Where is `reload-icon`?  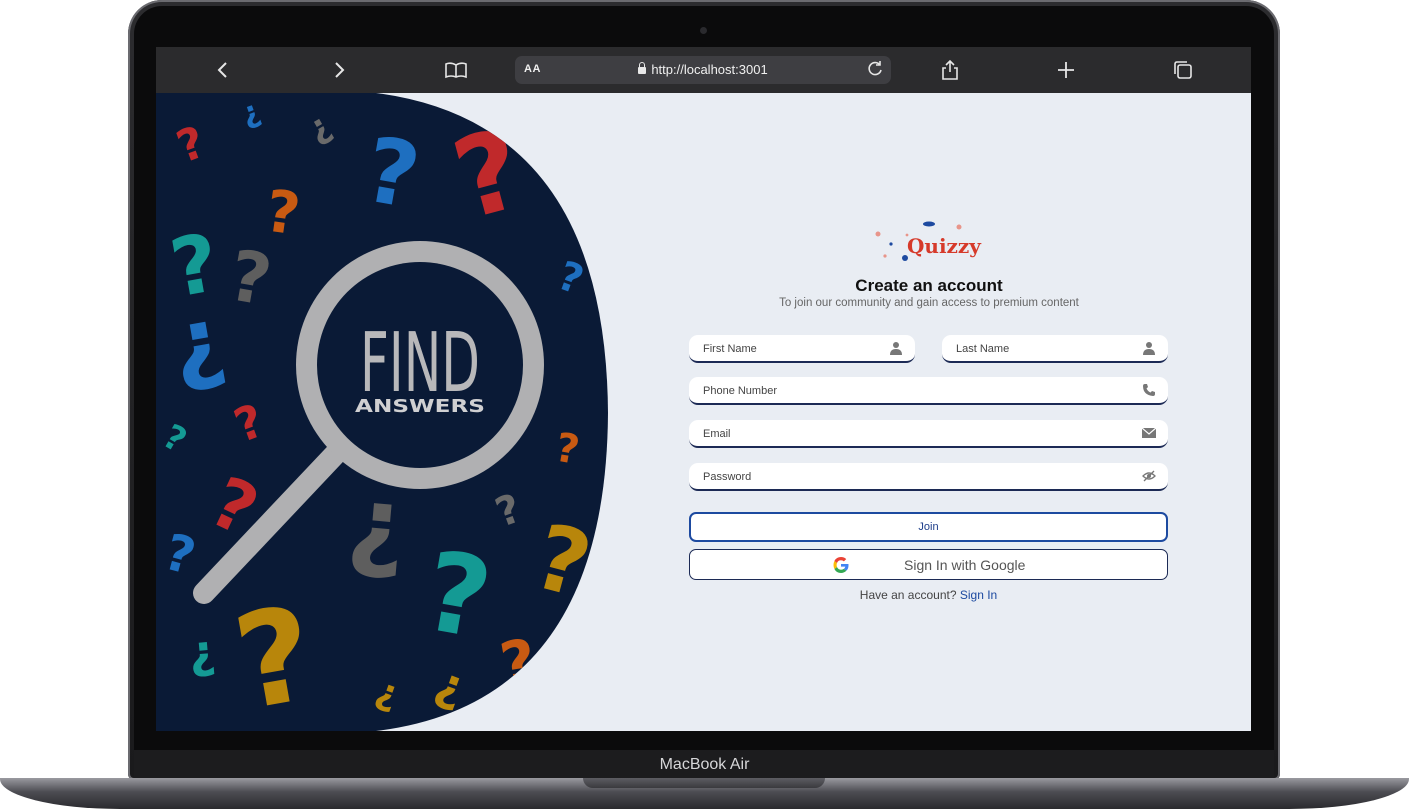
reload-icon is located at coordinates (875, 69).